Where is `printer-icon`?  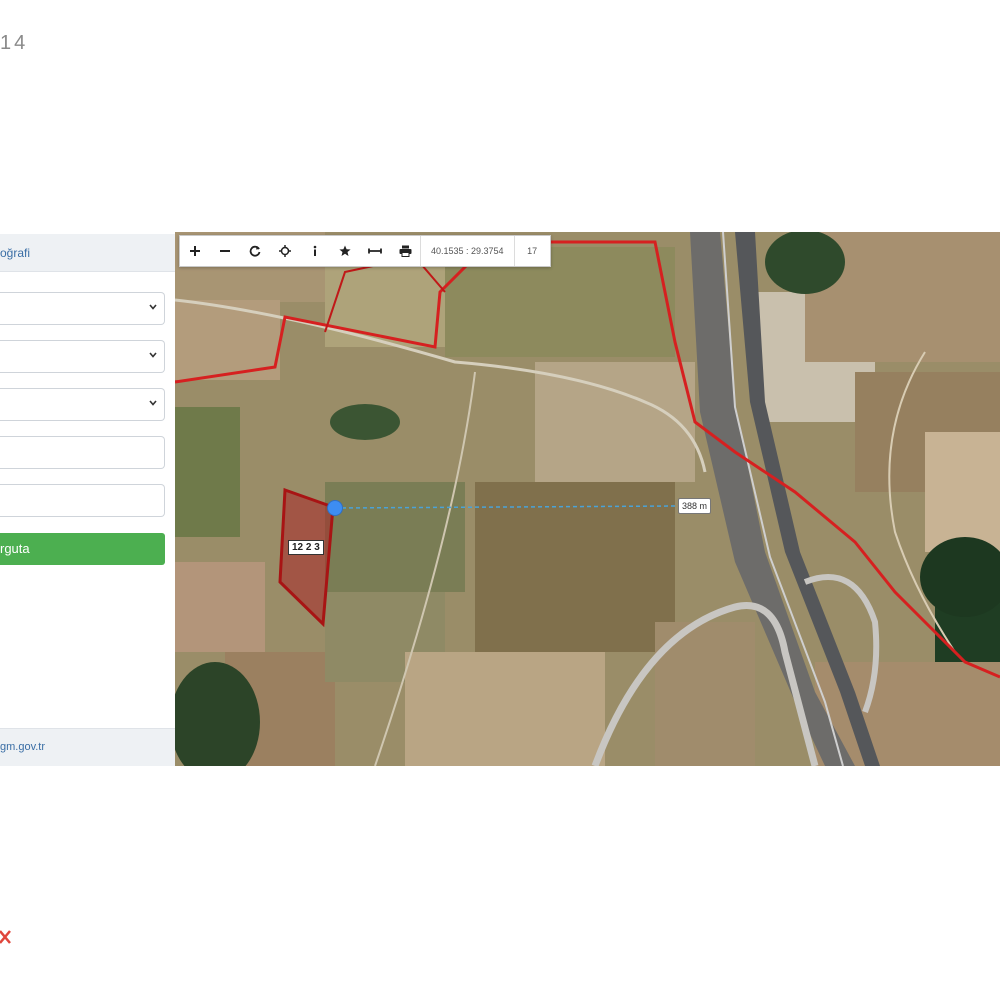 printer-icon is located at coordinates (405, 251).